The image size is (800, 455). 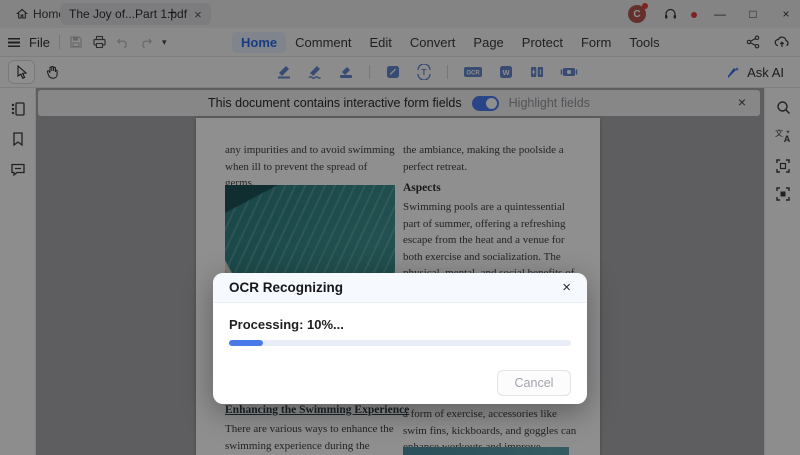 What do you see at coordinates (286, 287) in the screenshot?
I see `dialog-title: OCR Recognizing` at bounding box center [286, 287].